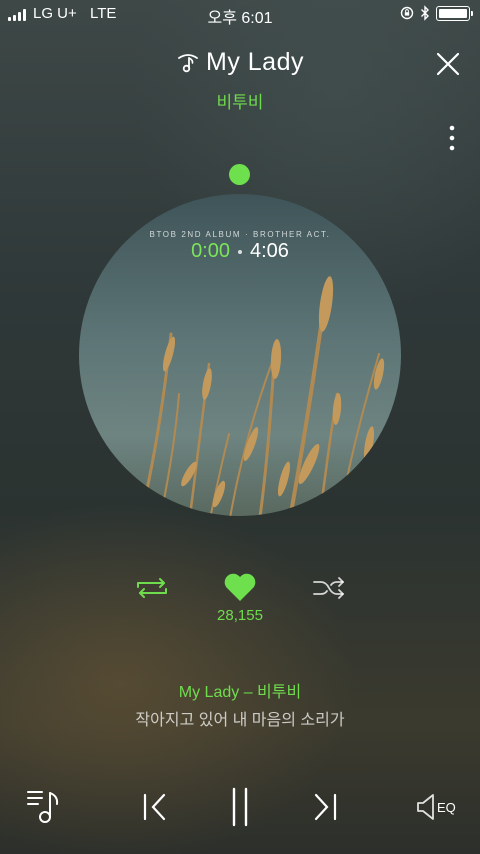  Describe the element at coordinates (448, 64) in the screenshot. I see `close-icon` at that location.